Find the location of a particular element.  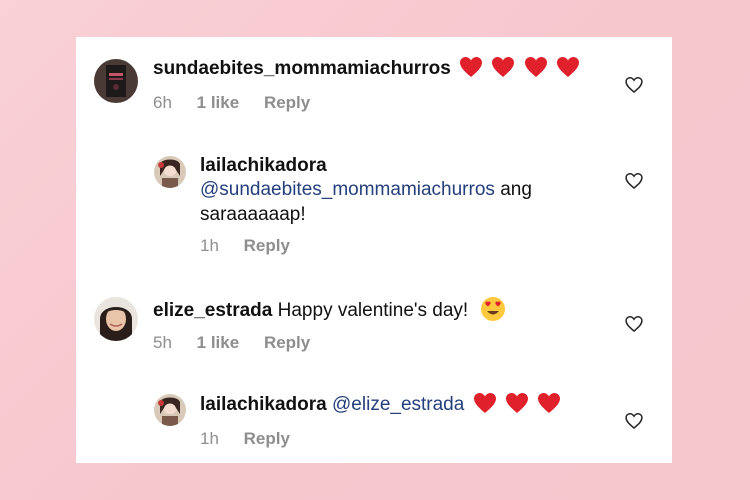

username: sundaebites_mommamiachurros is located at coordinates (302, 68).